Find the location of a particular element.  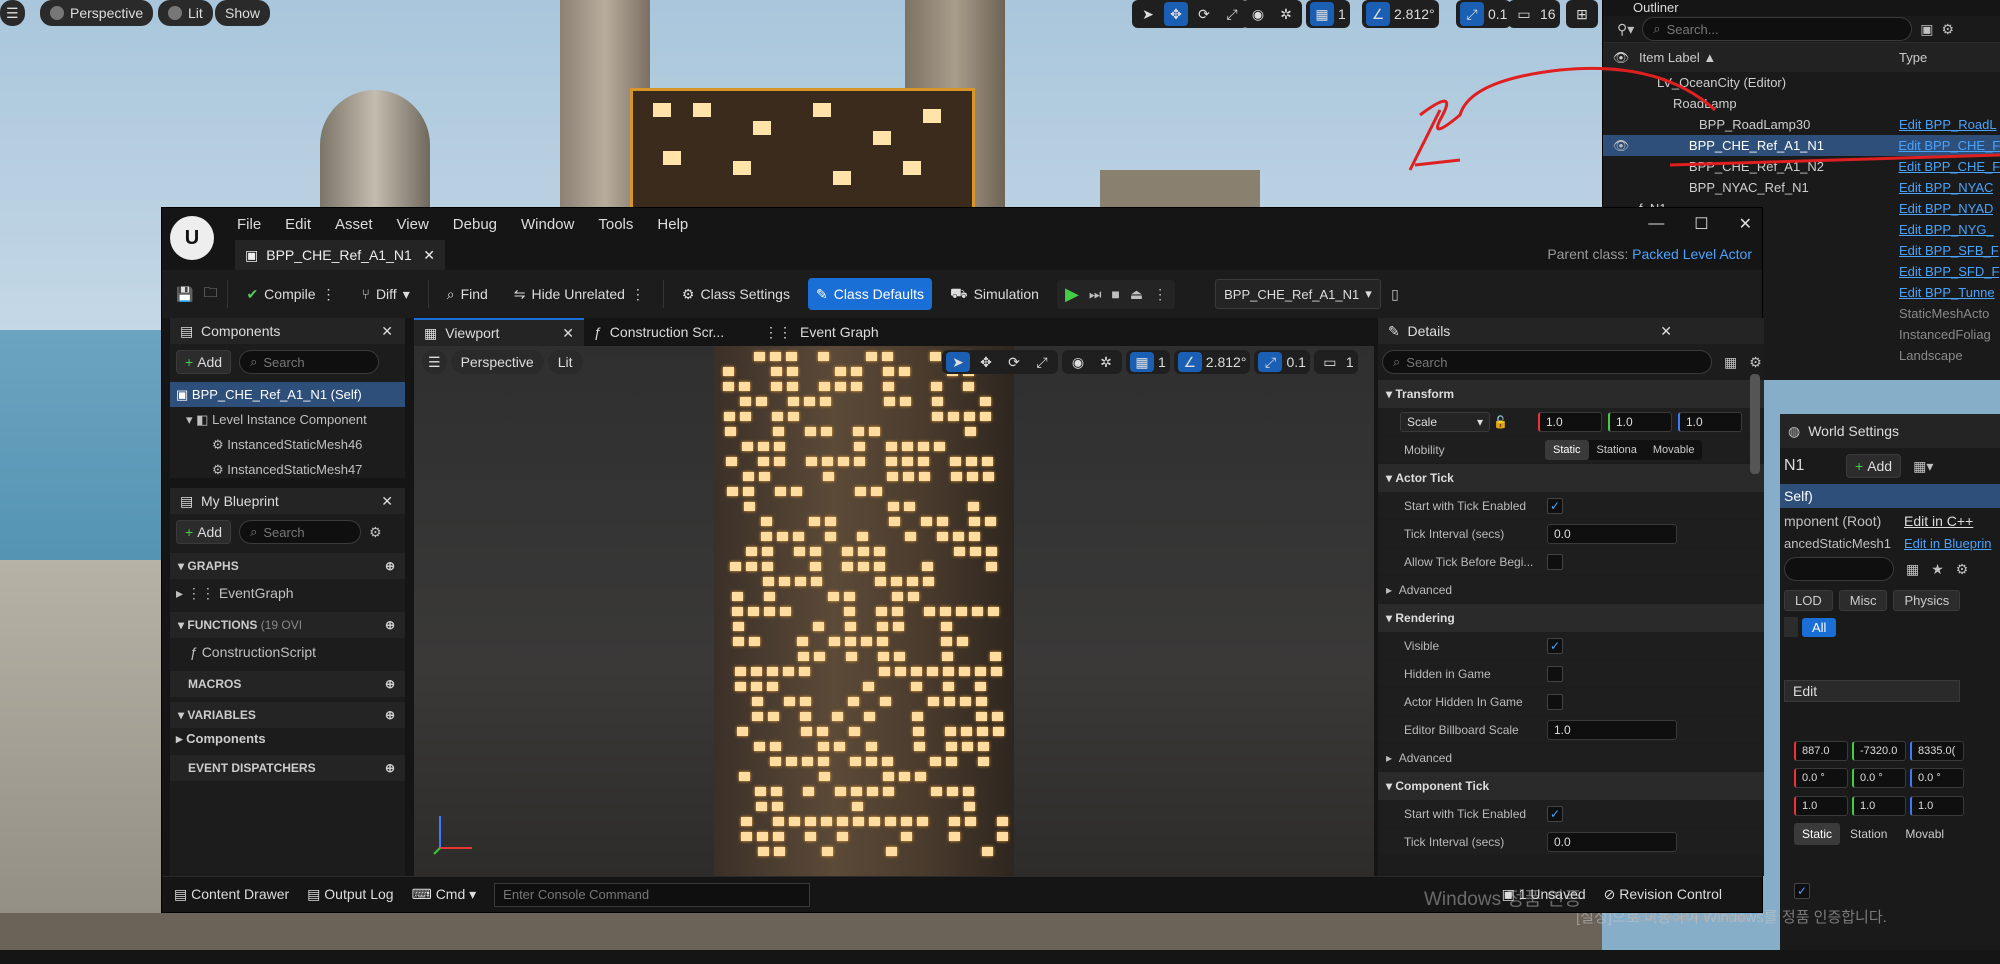

debug-browse-icon: ▯ is located at coordinates (1395, 294).